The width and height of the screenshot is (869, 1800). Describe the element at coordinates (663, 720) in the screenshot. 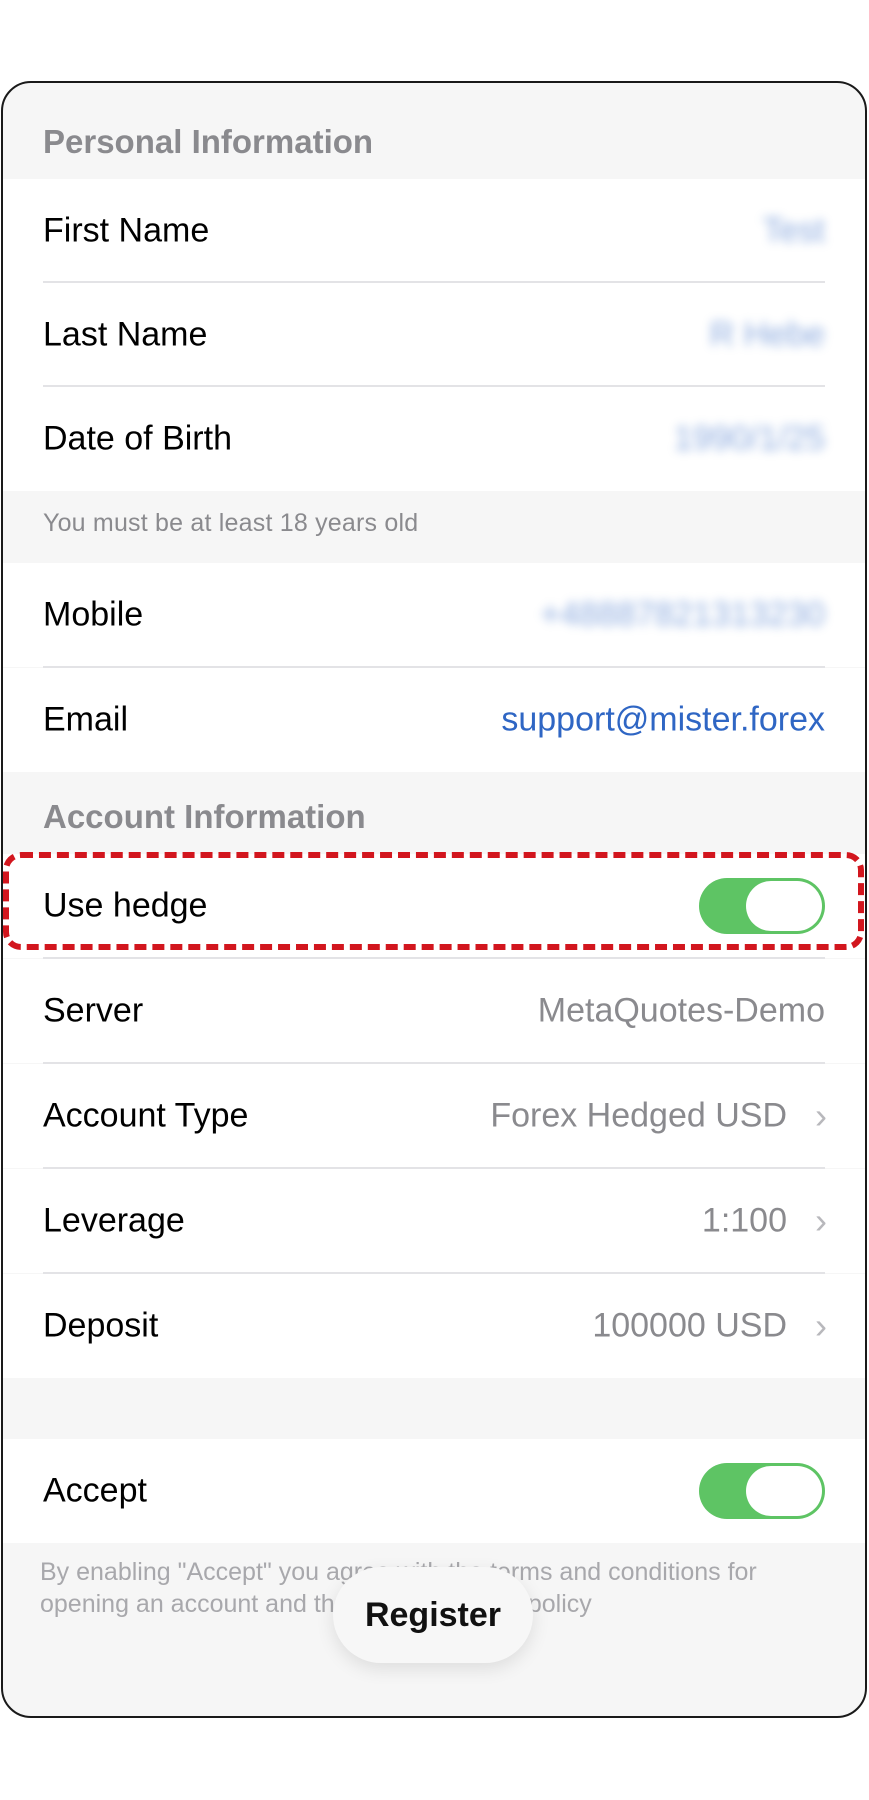

I see `email-value: support@mister.forex` at that location.